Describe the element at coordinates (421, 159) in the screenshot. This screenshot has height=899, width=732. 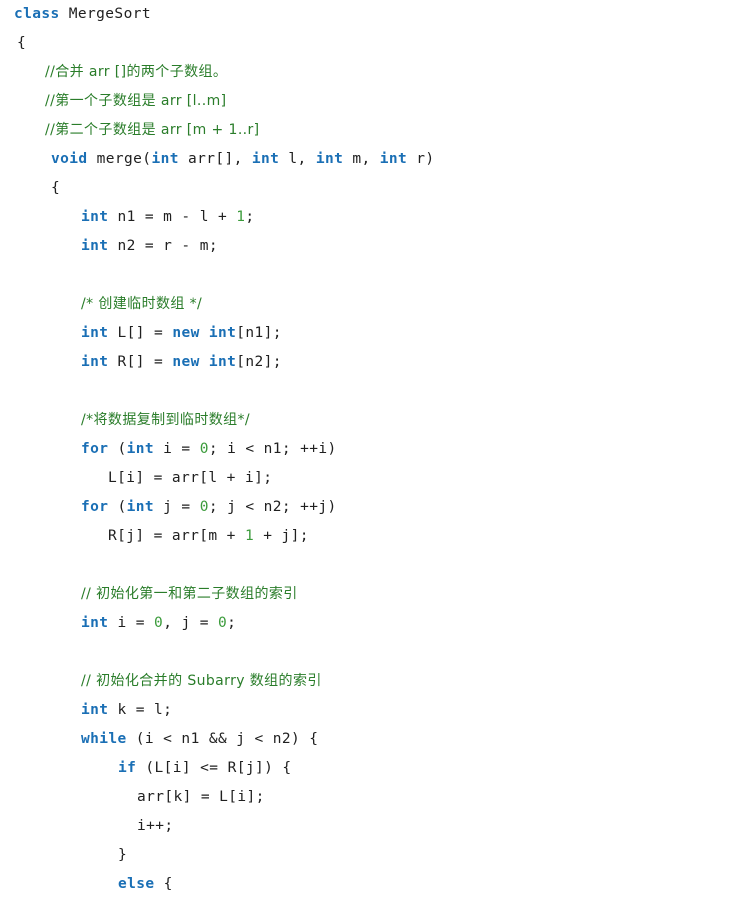
I see `code-token-plain: r)` at that location.